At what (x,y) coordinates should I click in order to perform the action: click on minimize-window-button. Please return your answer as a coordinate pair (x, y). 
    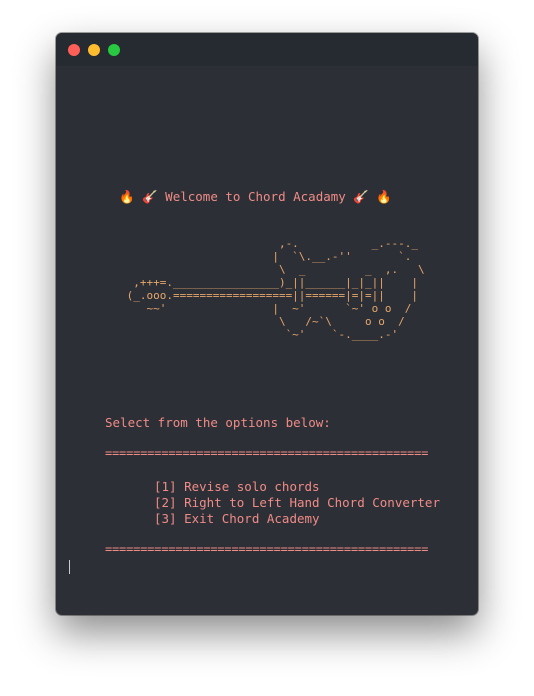
    Looking at the image, I should click on (94, 50).